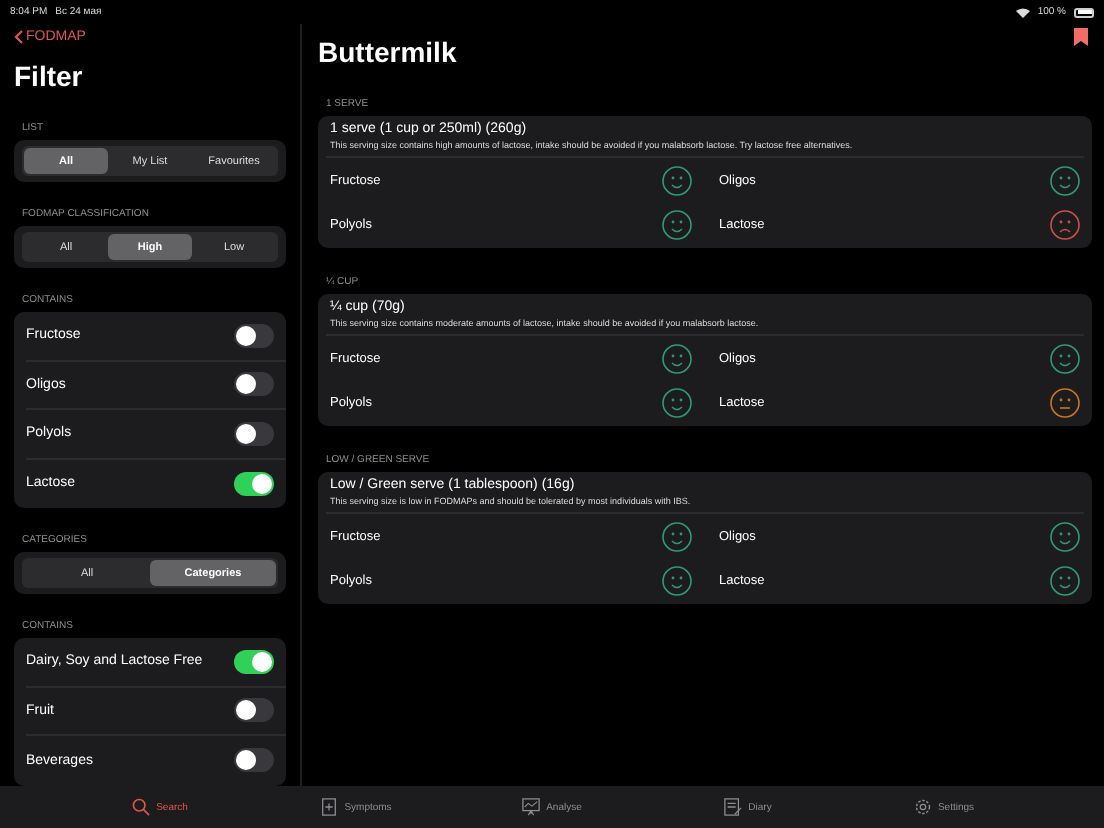 The height and width of the screenshot is (828, 1104). What do you see at coordinates (329, 807) in the screenshot?
I see `clipboard-plus-icon` at bounding box center [329, 807].